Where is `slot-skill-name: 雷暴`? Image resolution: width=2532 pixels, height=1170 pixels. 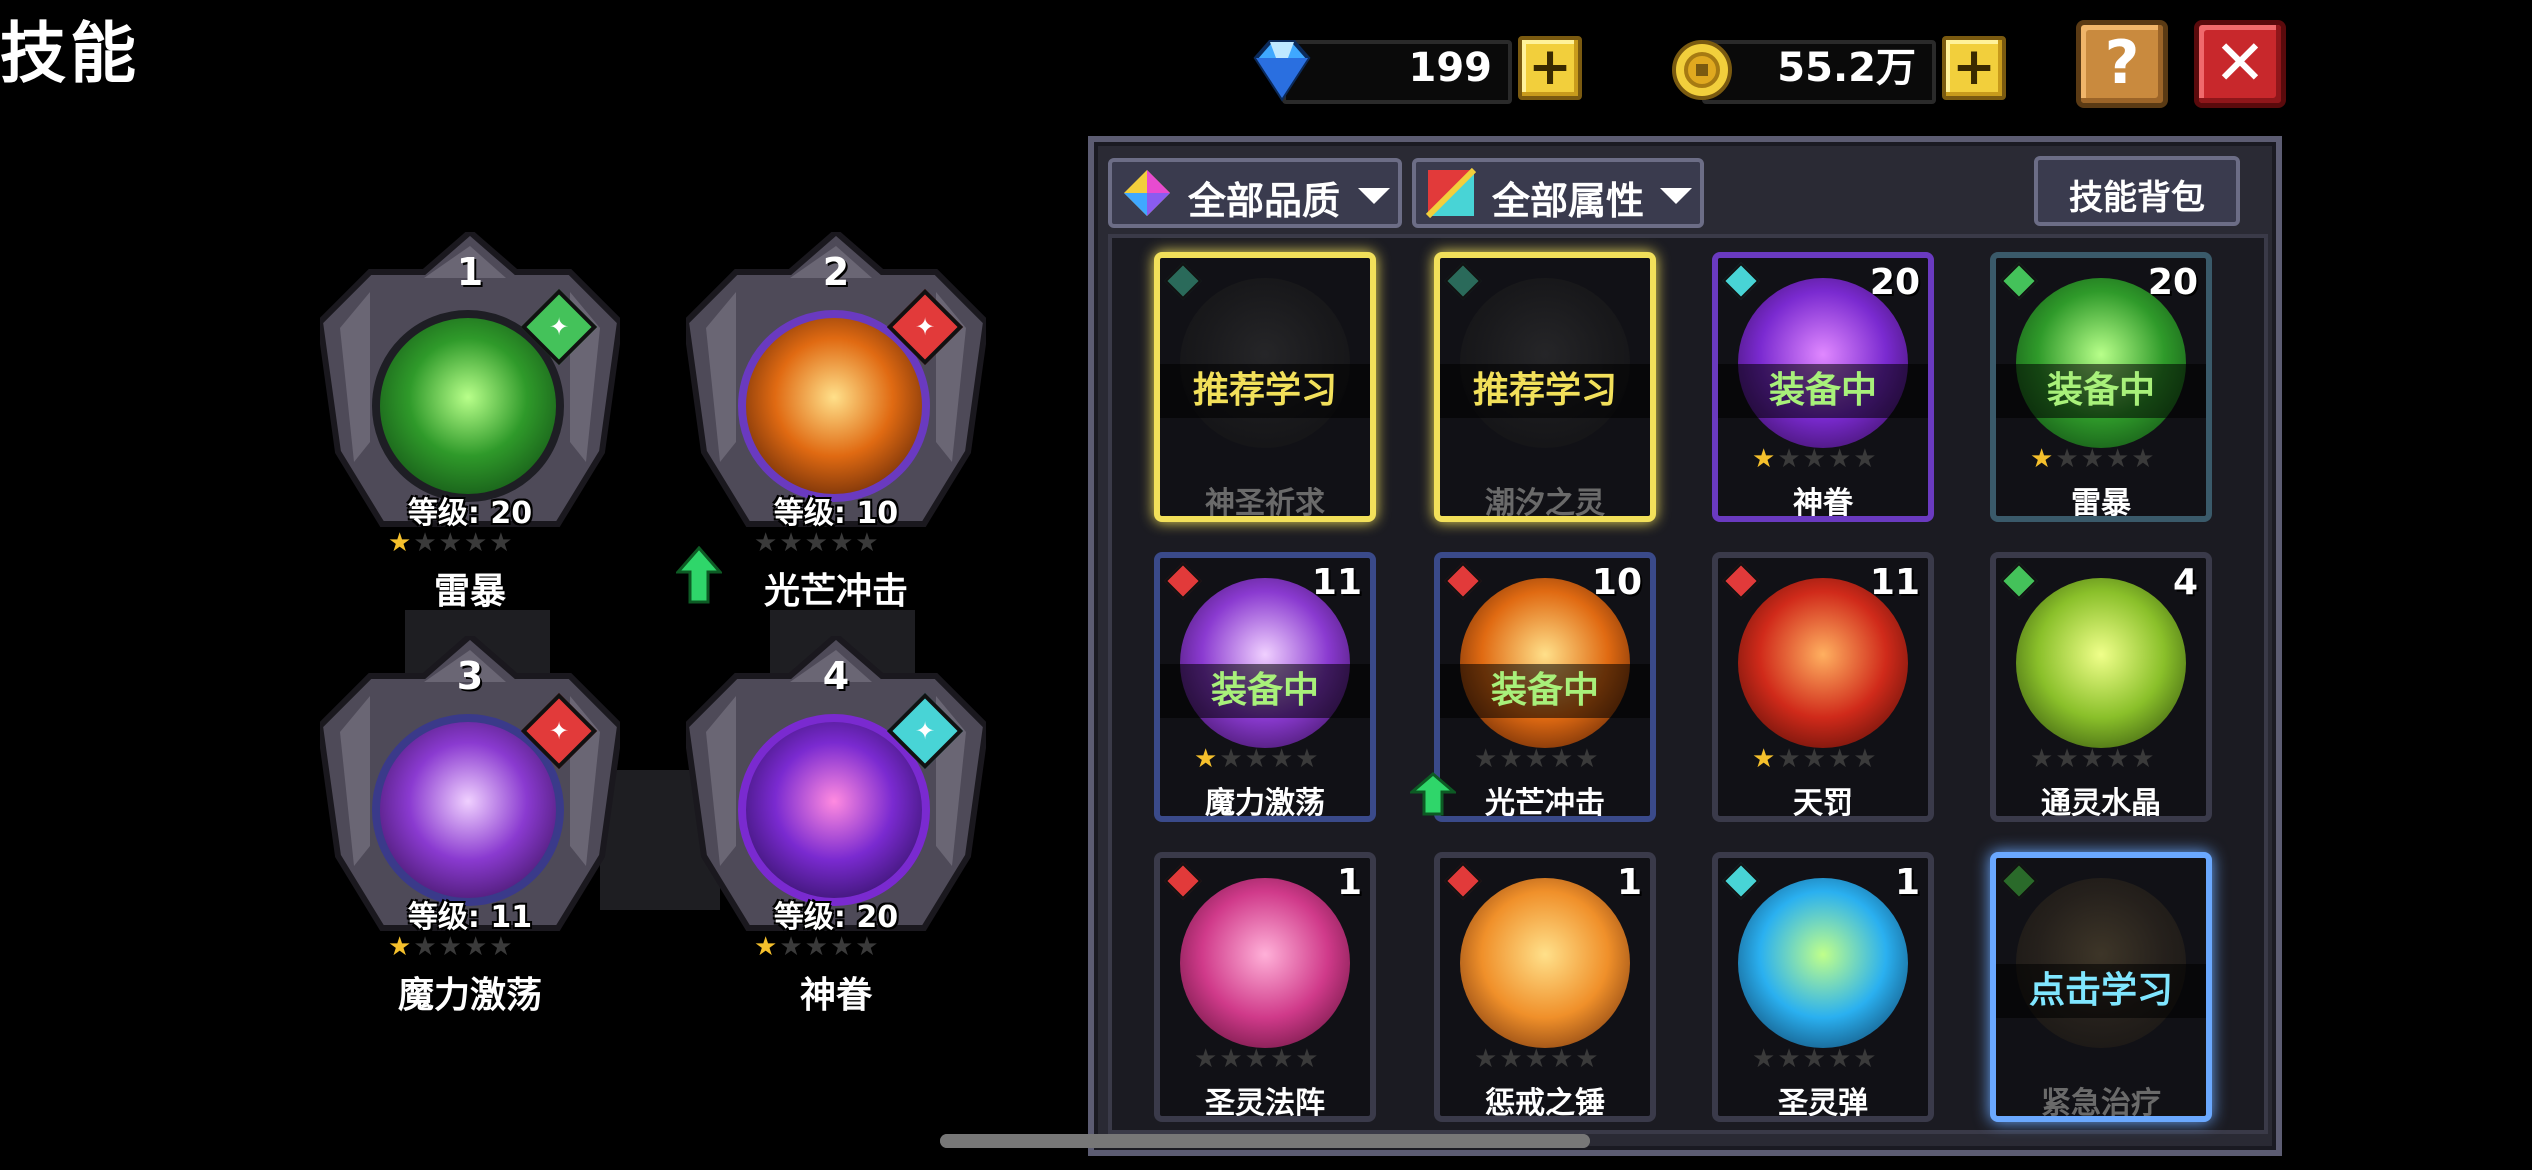 slot-skill-name: 雷暴 is located at coordinates (469, 591).